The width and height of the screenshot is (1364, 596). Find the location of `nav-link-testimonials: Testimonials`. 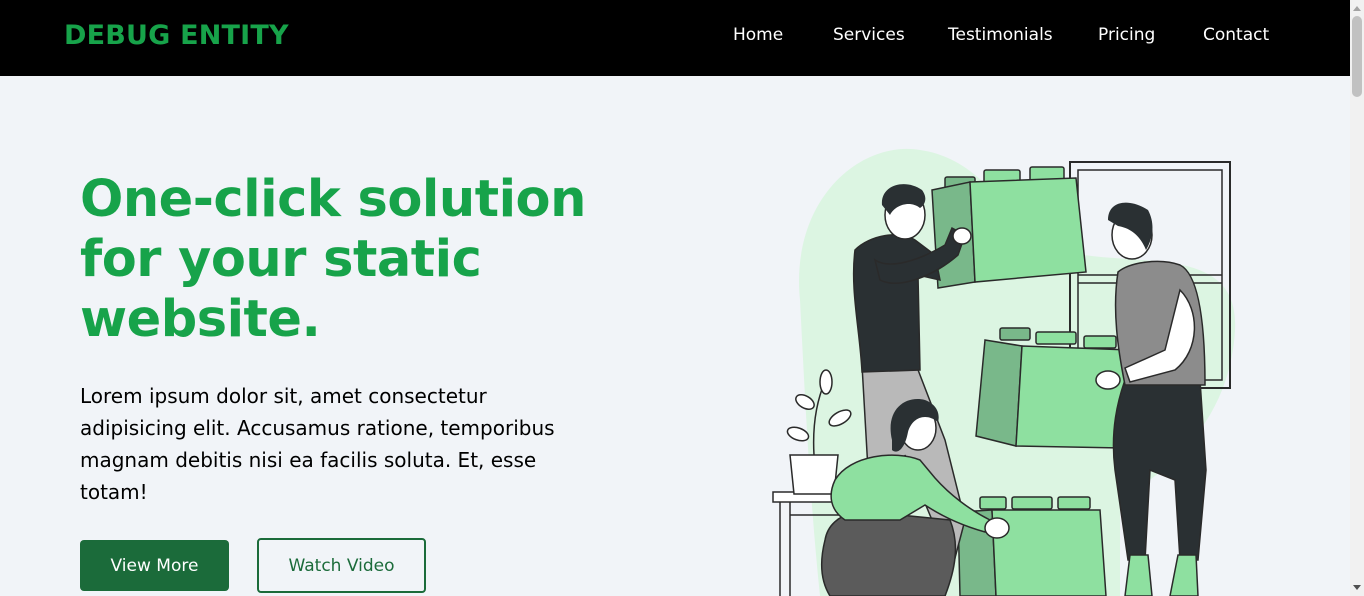

nav-link-testimonials: Testimonials is located at coordinates (1000, 35).